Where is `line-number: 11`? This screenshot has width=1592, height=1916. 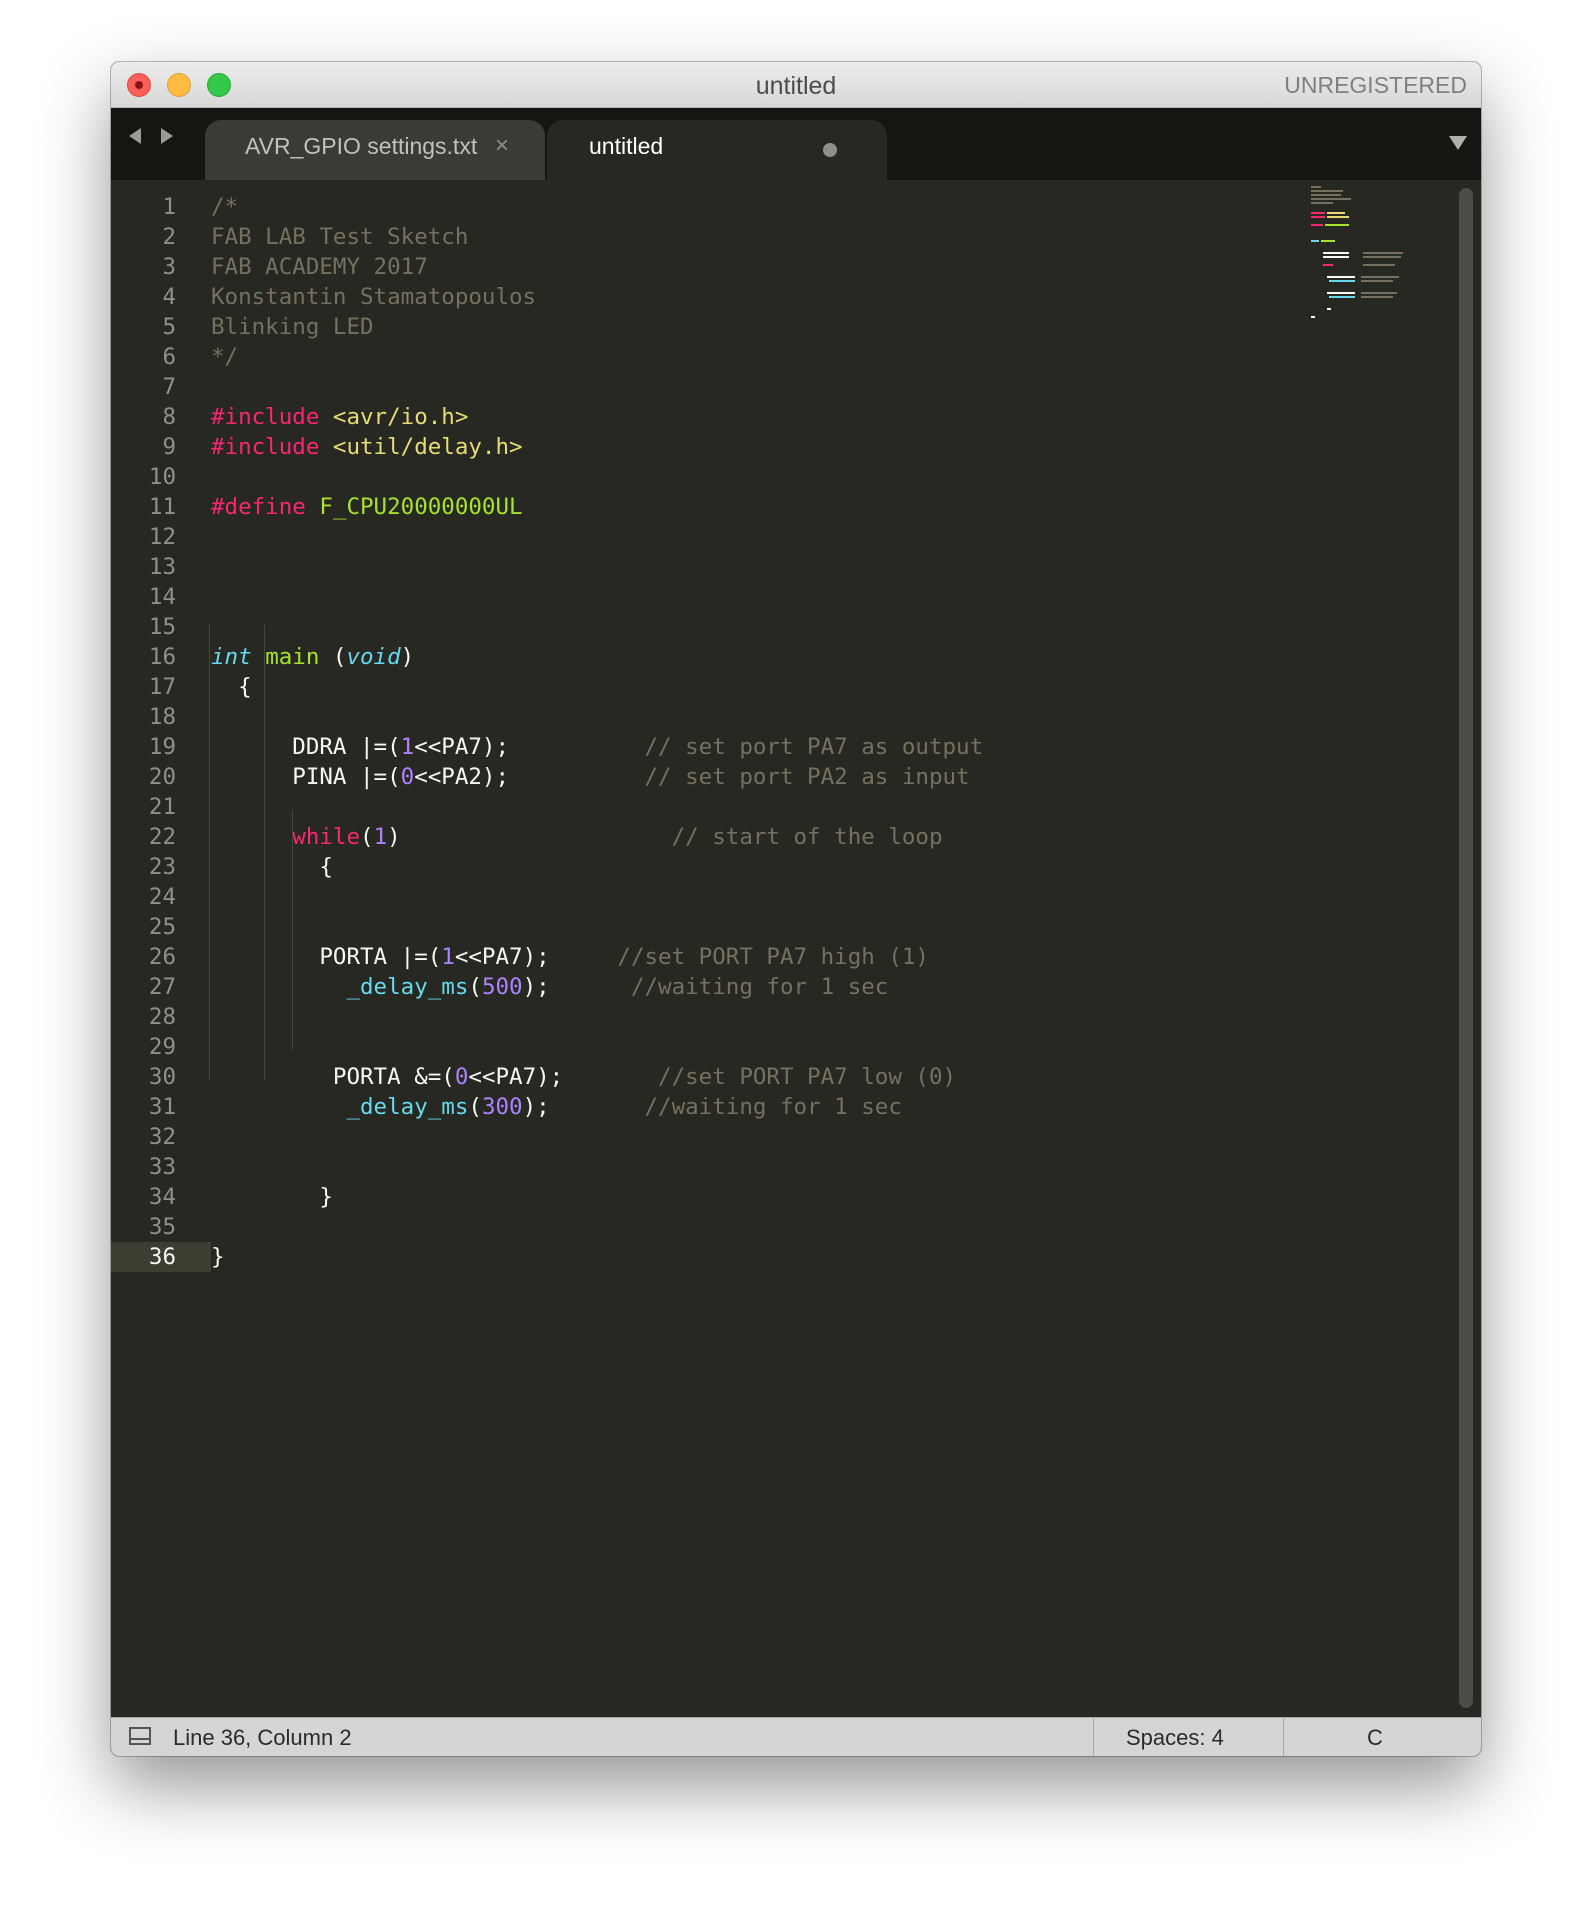
line-number: 11 is located at coordinates (162, 507).